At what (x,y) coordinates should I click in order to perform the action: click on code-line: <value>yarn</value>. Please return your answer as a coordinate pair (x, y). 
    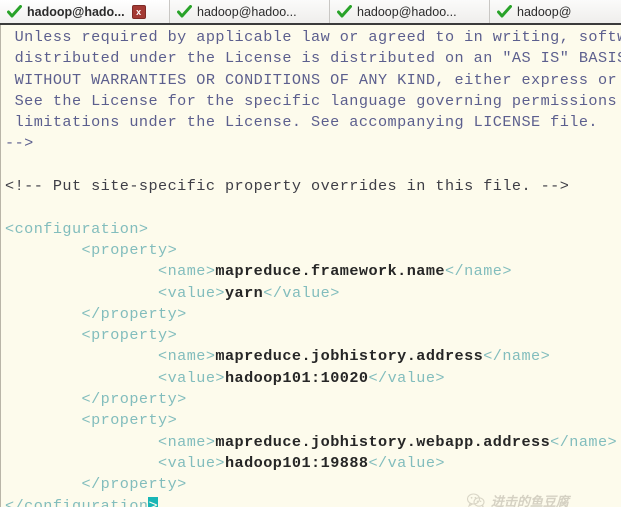
    Looking at the image, I should click on (311, 293).